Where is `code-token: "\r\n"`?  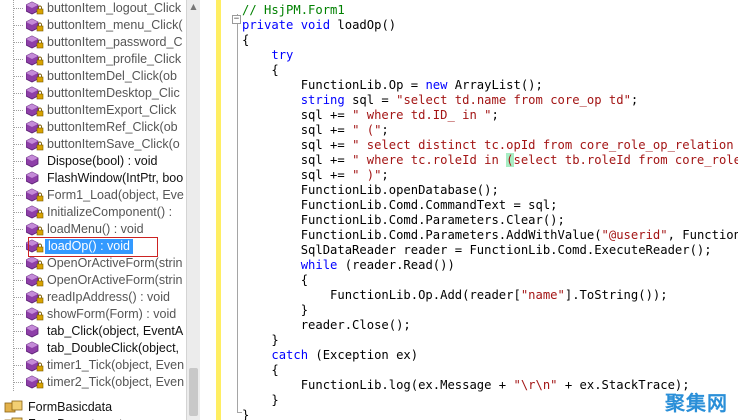 code-token: "\r\n" is located at coordinates (535, 385).